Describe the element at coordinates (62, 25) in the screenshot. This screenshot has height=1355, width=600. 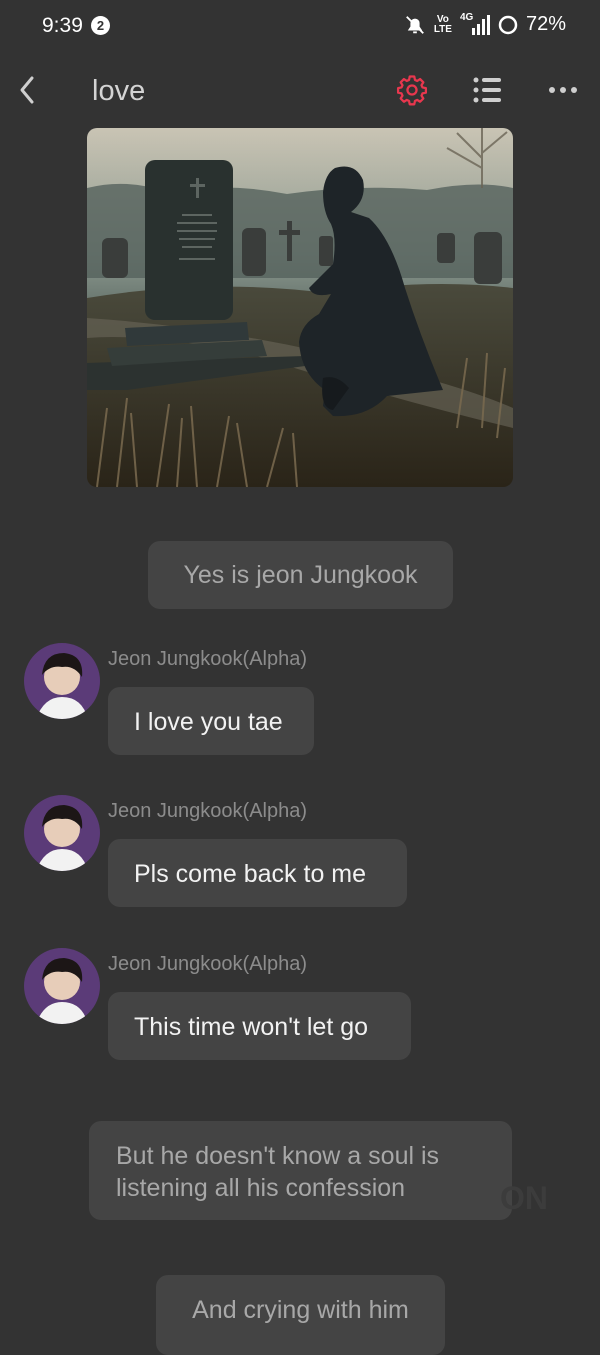
I see `status-time: 9:39` at that location.